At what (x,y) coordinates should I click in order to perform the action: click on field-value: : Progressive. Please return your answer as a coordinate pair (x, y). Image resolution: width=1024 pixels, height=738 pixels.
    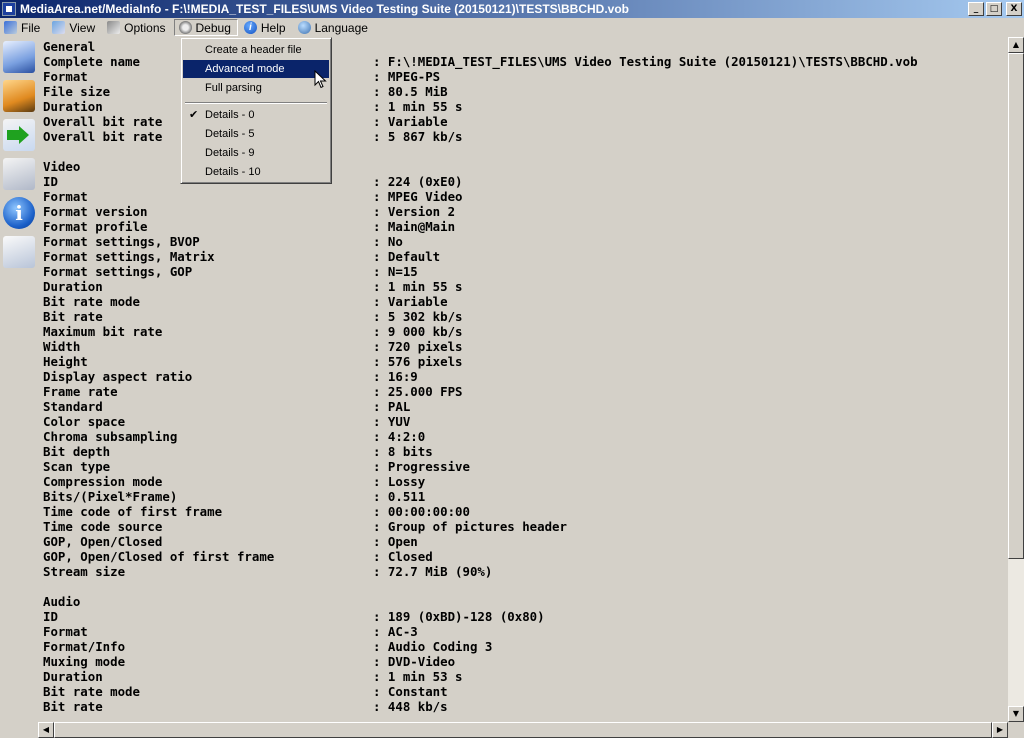
    Looking at the image, I should click on (421, 466).